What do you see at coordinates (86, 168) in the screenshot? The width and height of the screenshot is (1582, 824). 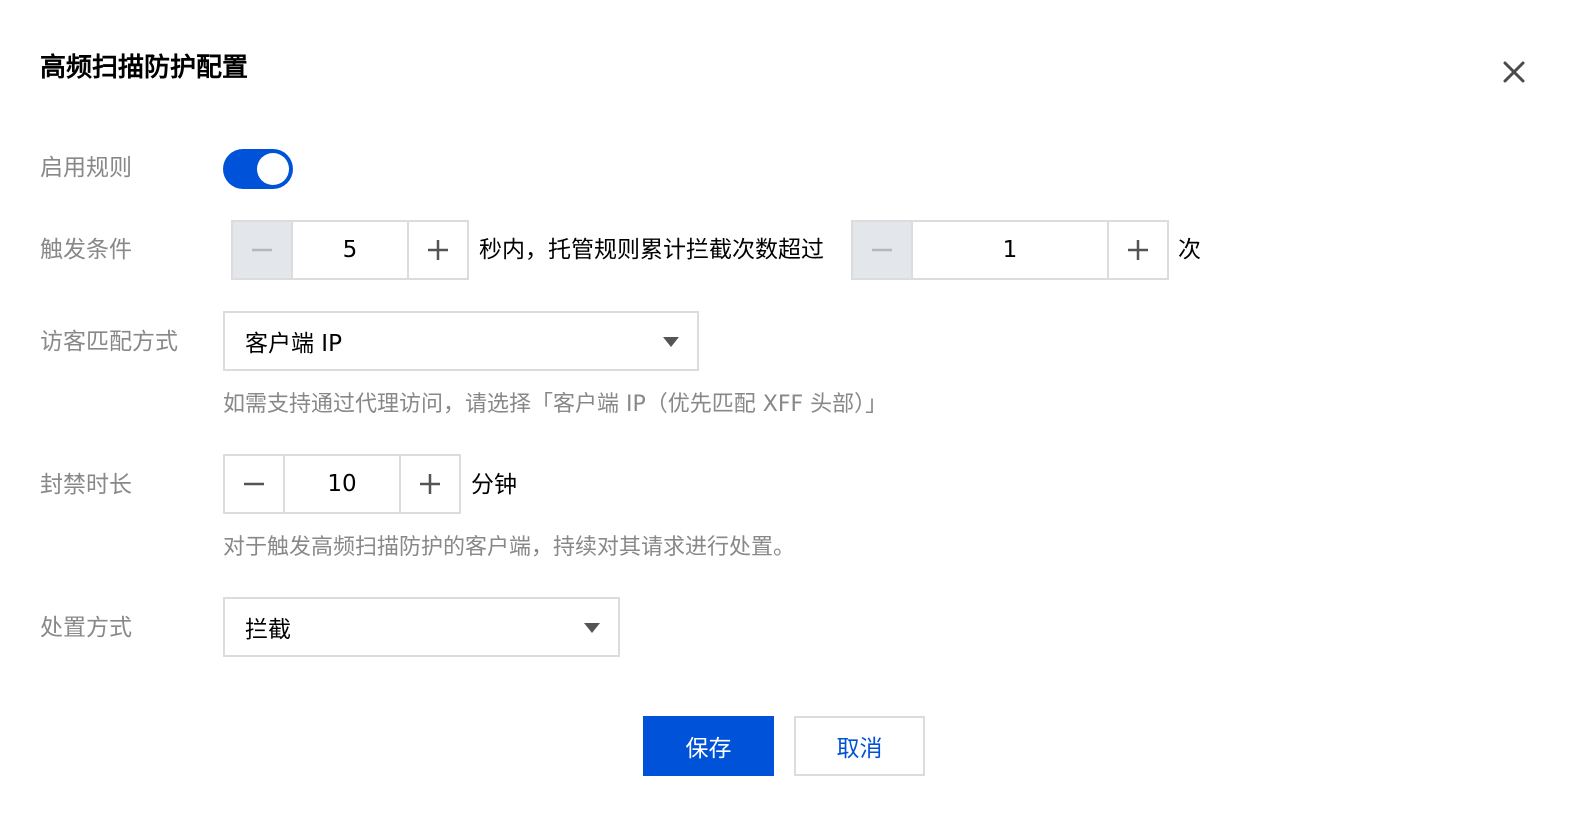 I see `enable-rule-label: 启用规则` at bounding box center [86, 168].